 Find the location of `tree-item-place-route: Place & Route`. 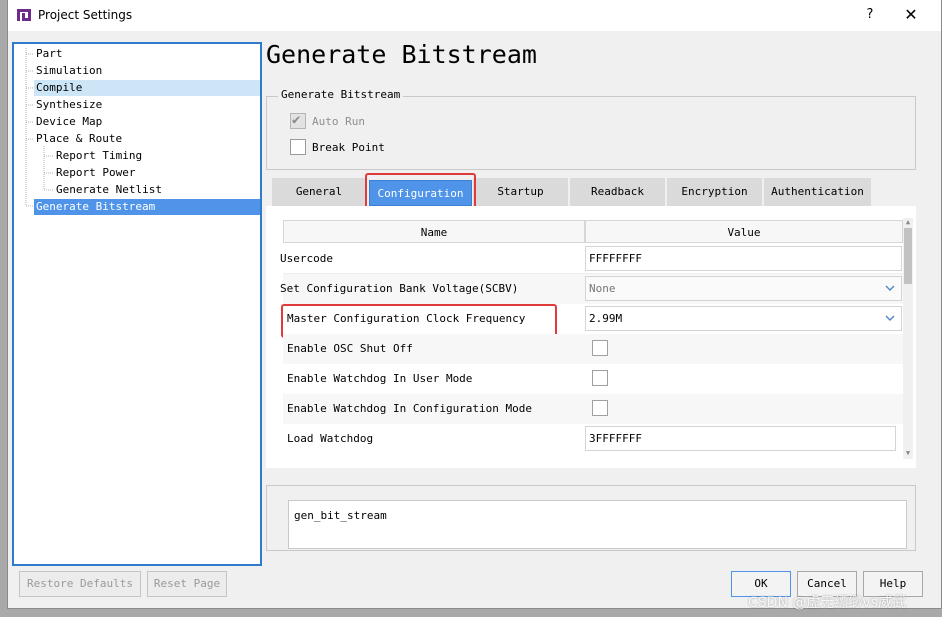

tree-item-place-route: Place & Route is located at coordinates (79, 139).